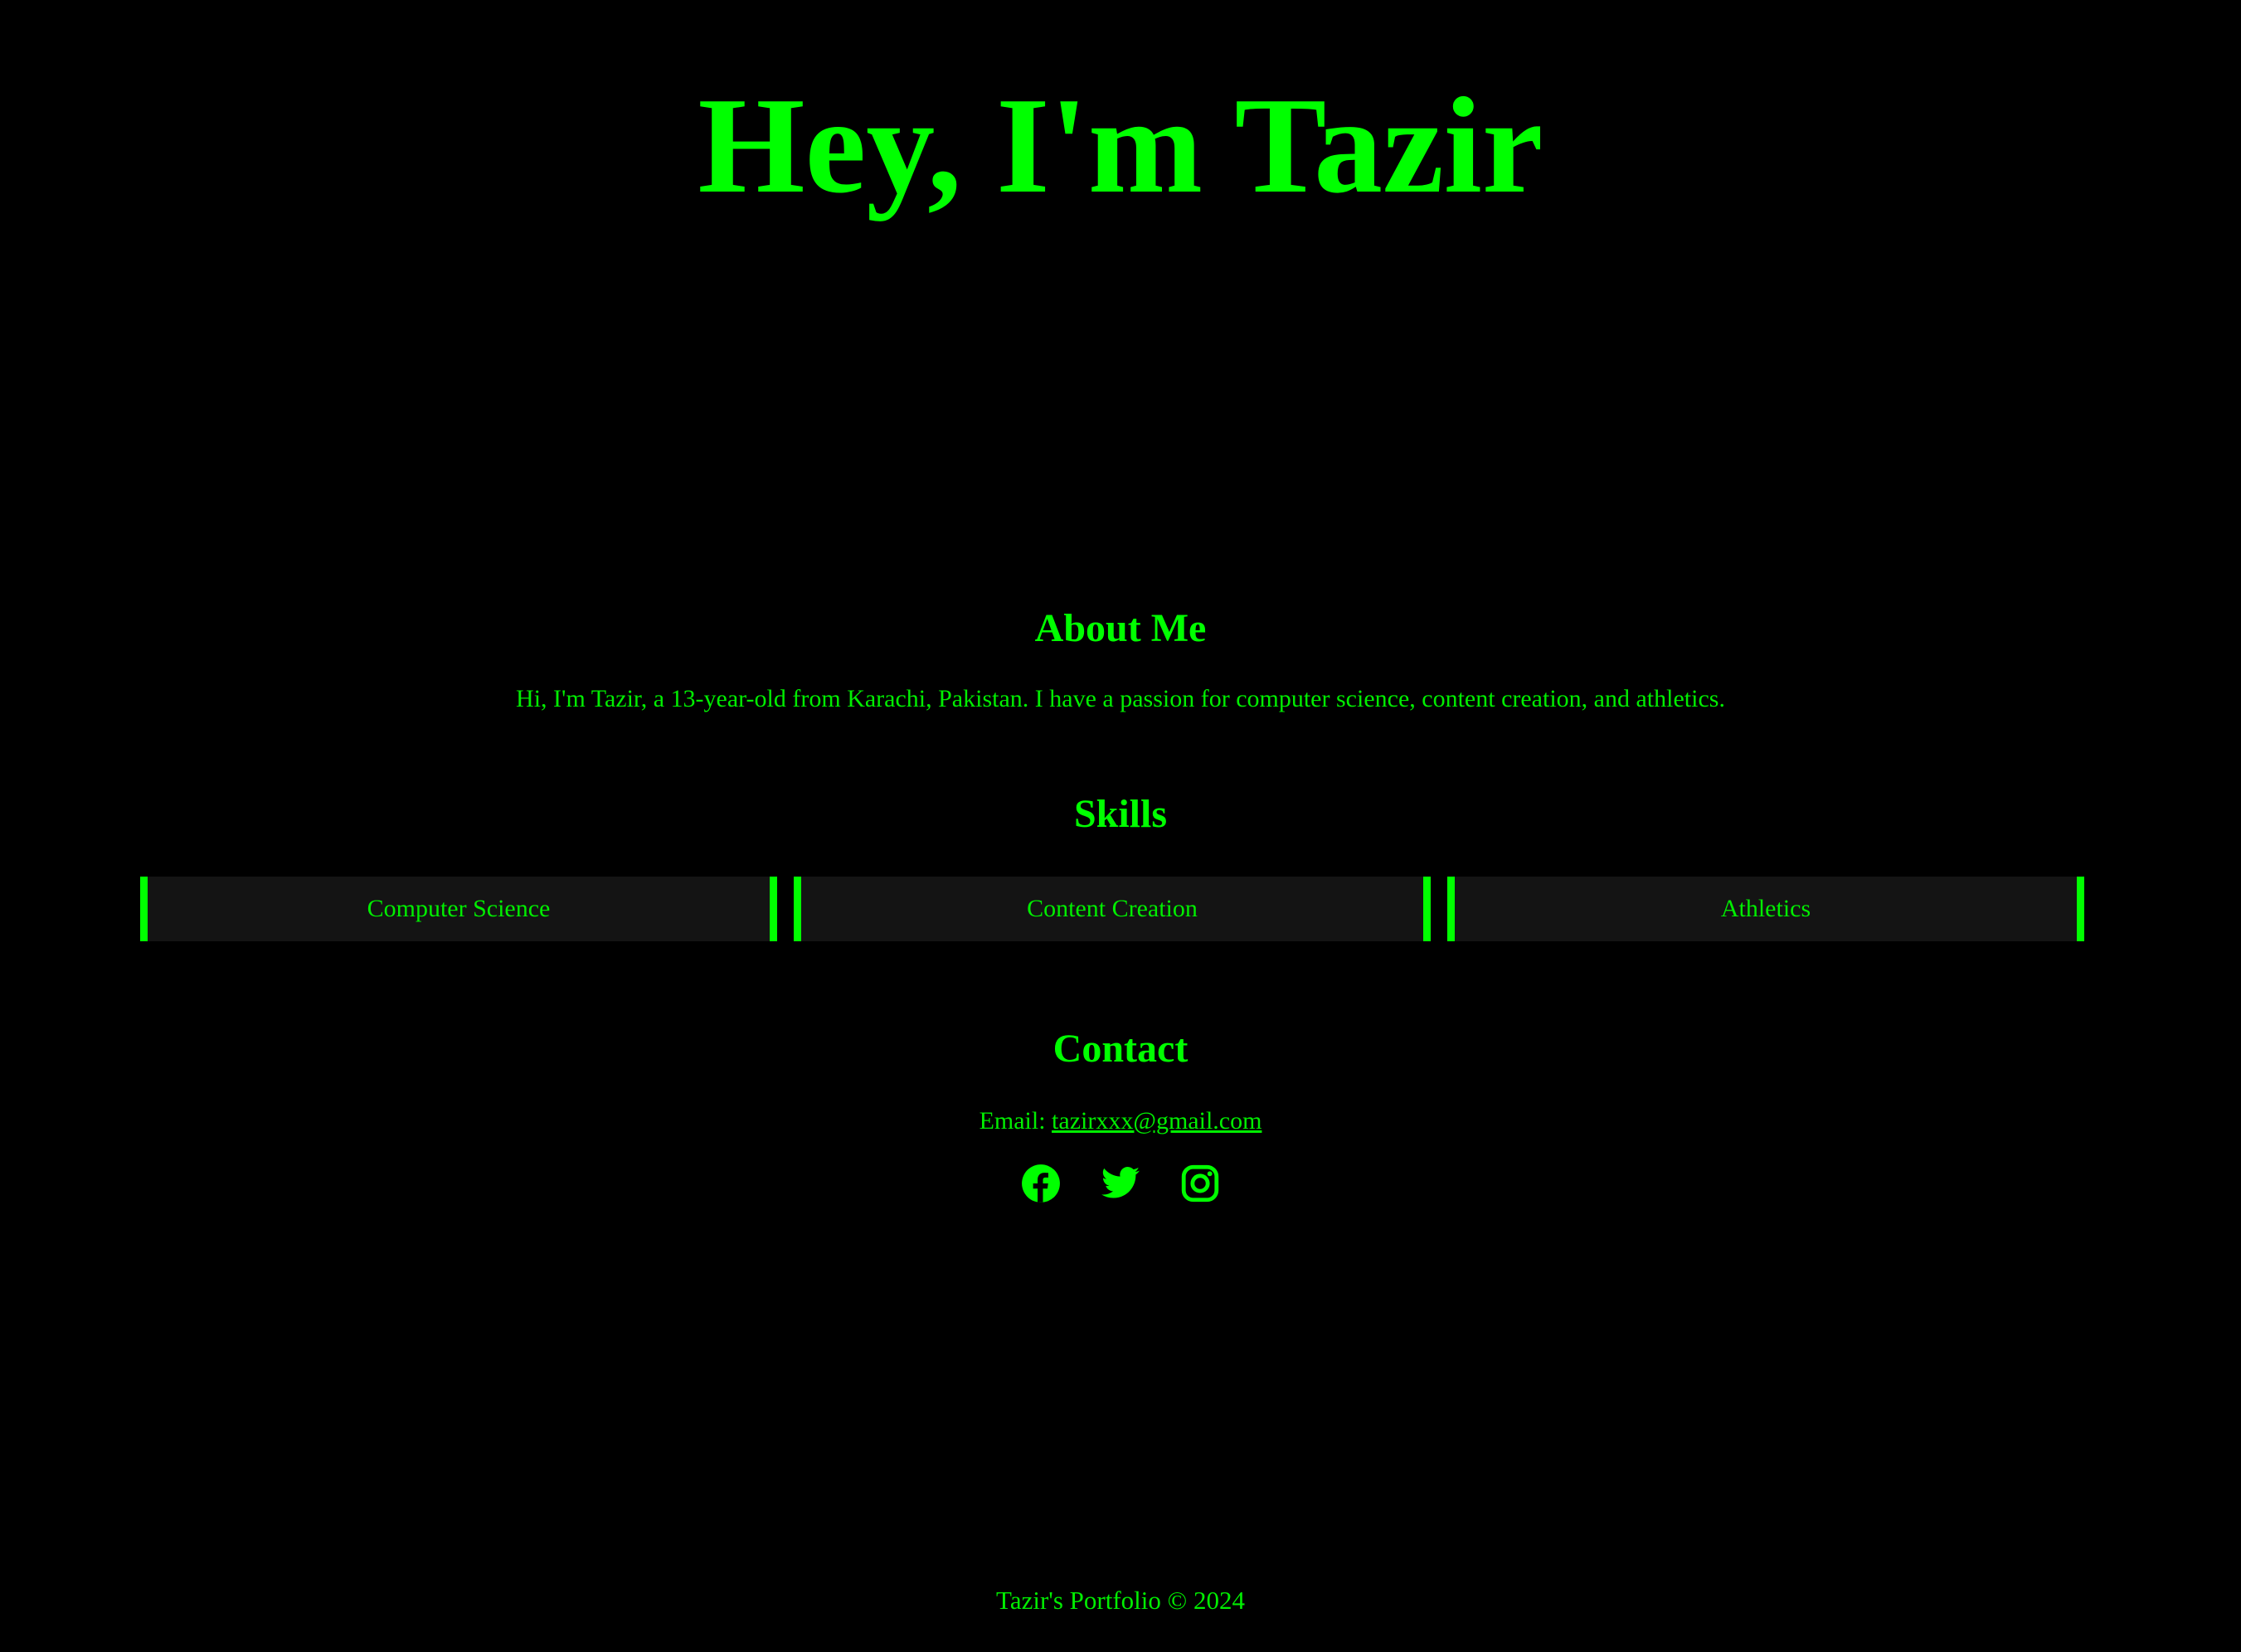  Describe the element at coordinates (1120, 145) in the screenshot. I see `hero-title: Hey, I'm Tazir` at that location.